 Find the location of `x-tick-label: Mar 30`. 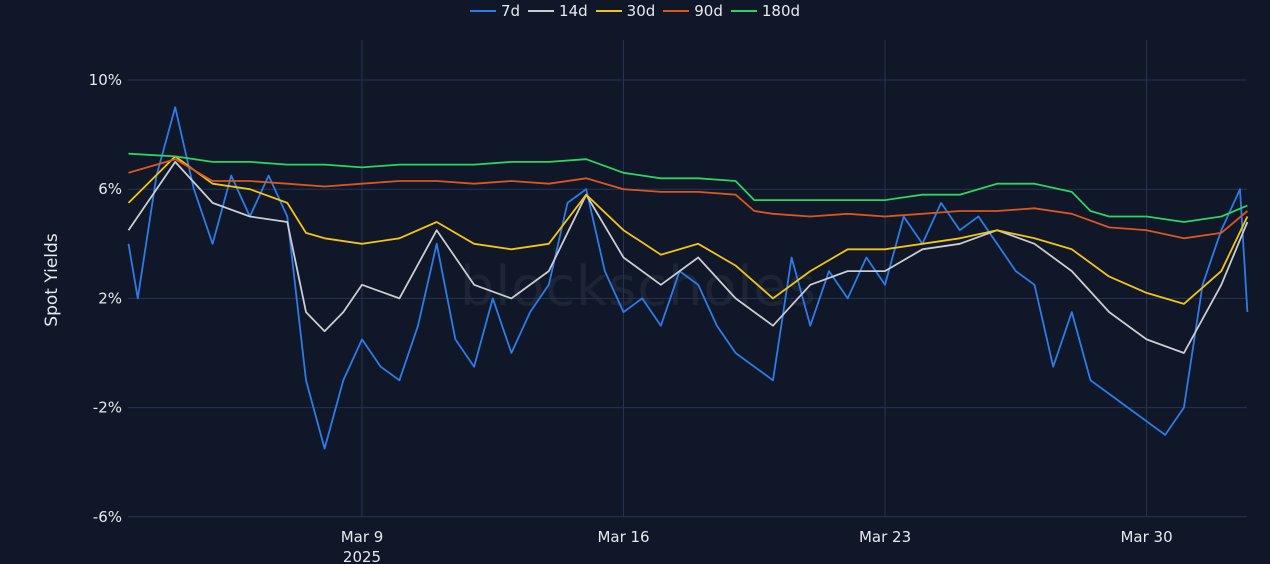

x-tick-label: Mar 30 is located at coordinates (1146, 537).